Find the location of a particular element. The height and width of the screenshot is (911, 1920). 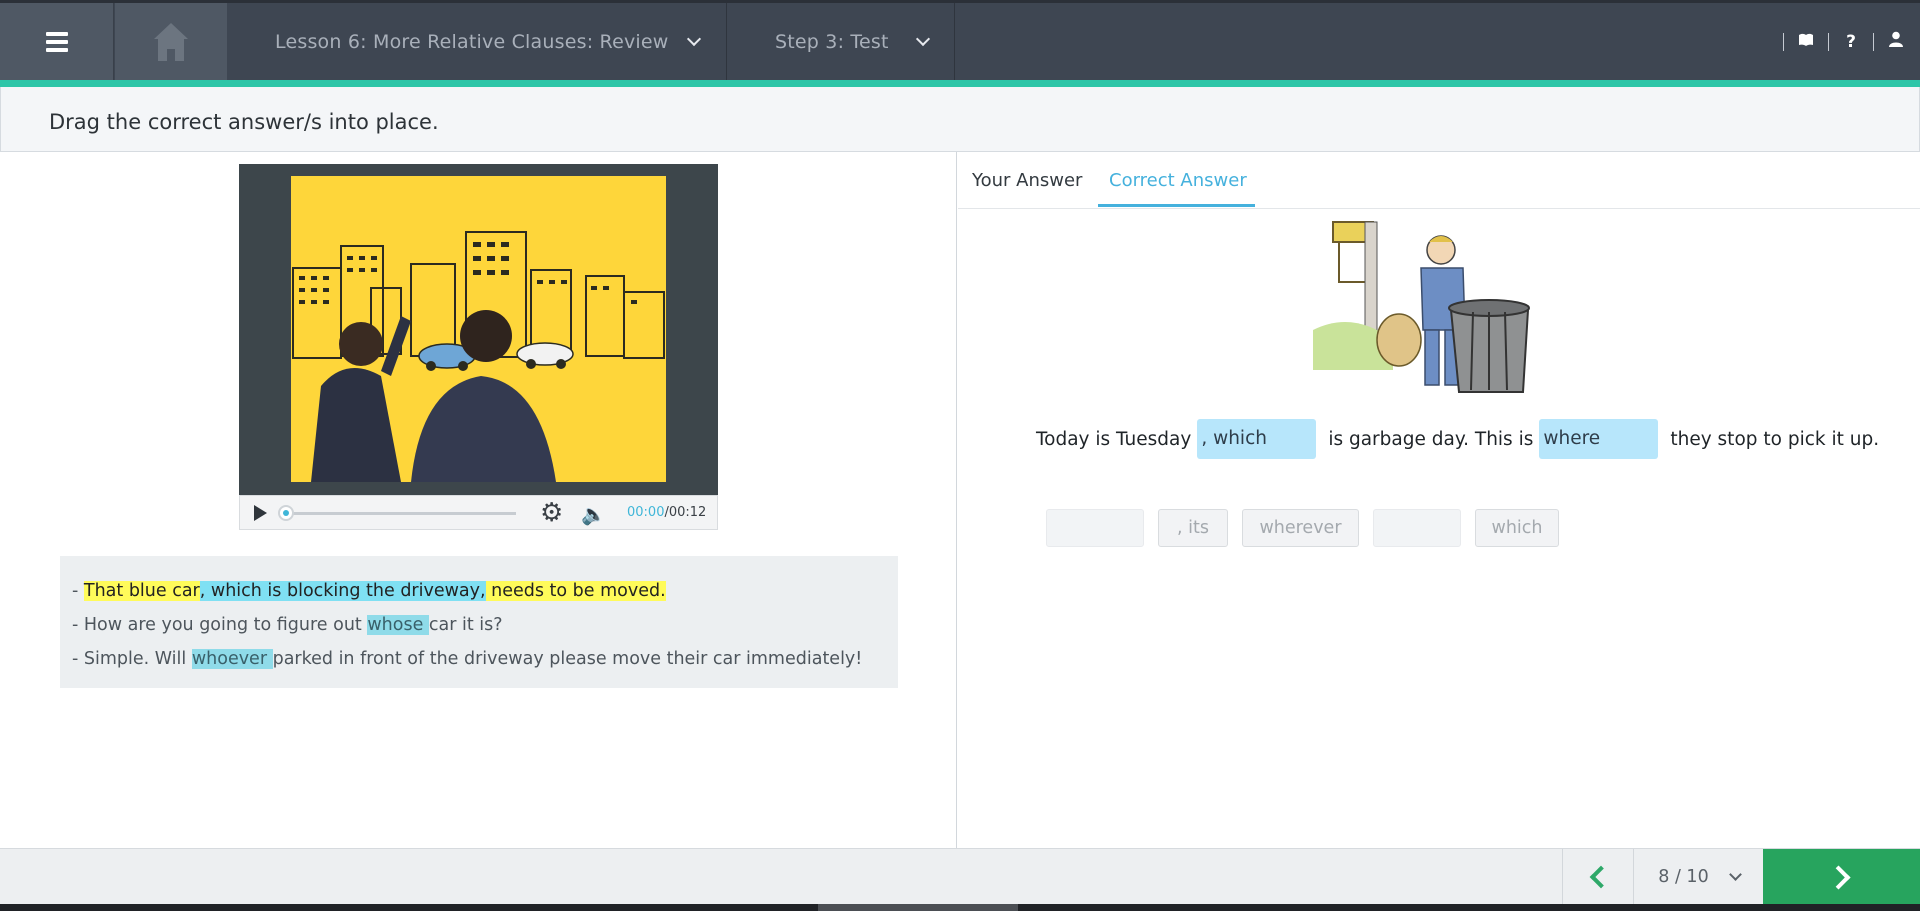

line-text: - Simple. Will is located at coordinates (132, 659).